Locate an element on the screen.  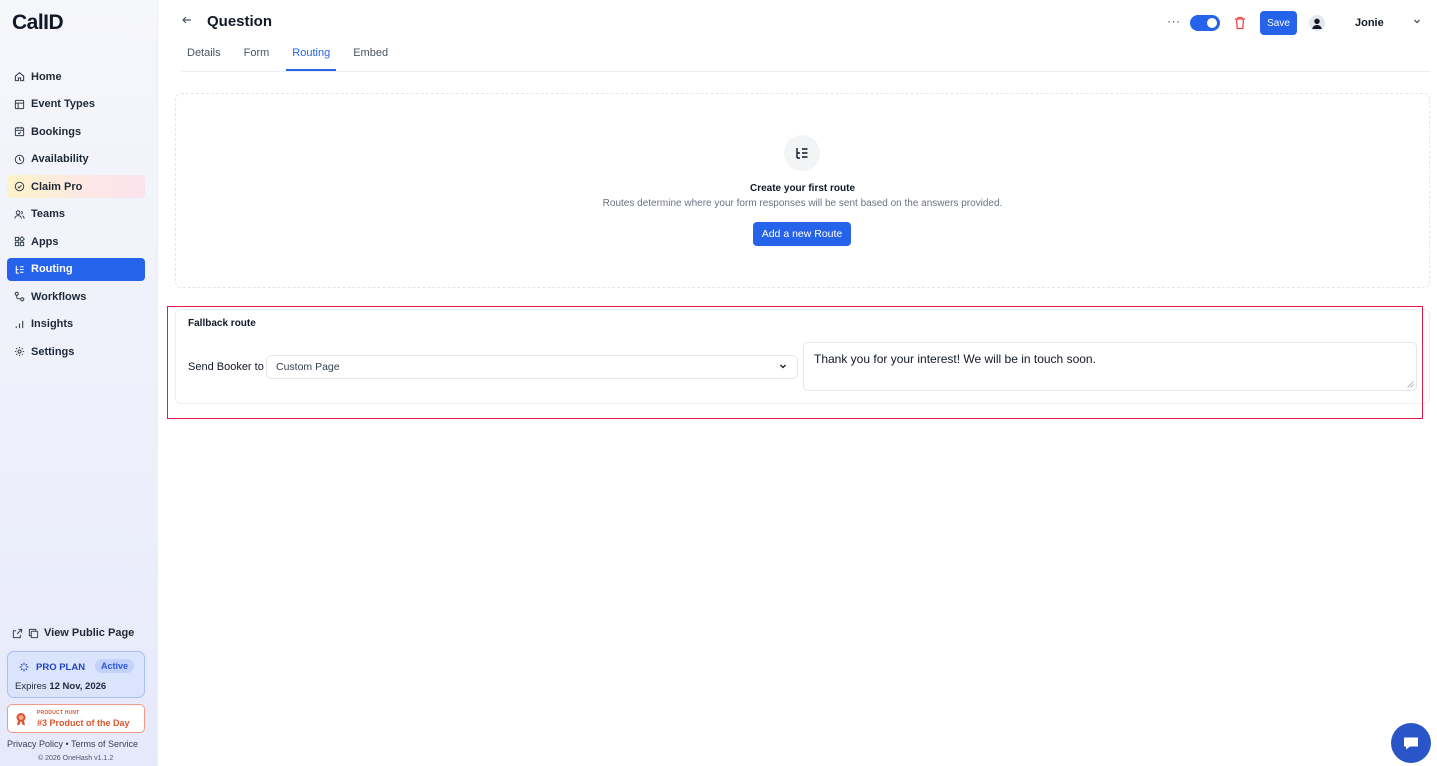
users-icon is located at coordinates (19, 214).